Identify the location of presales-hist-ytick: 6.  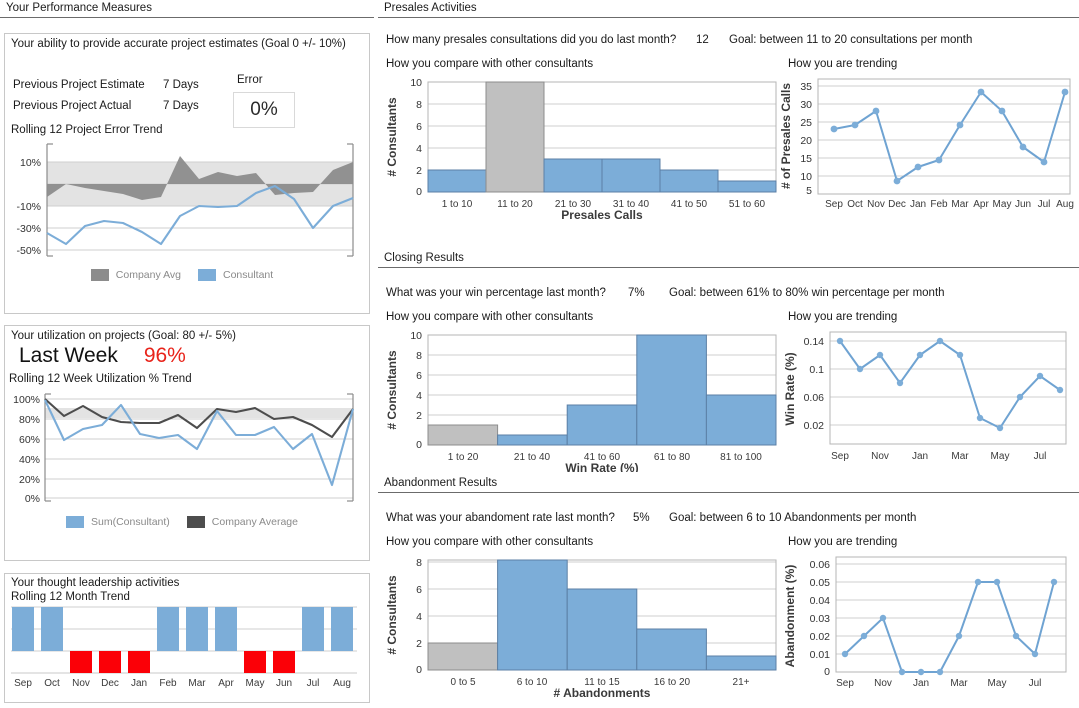
(419, 127).